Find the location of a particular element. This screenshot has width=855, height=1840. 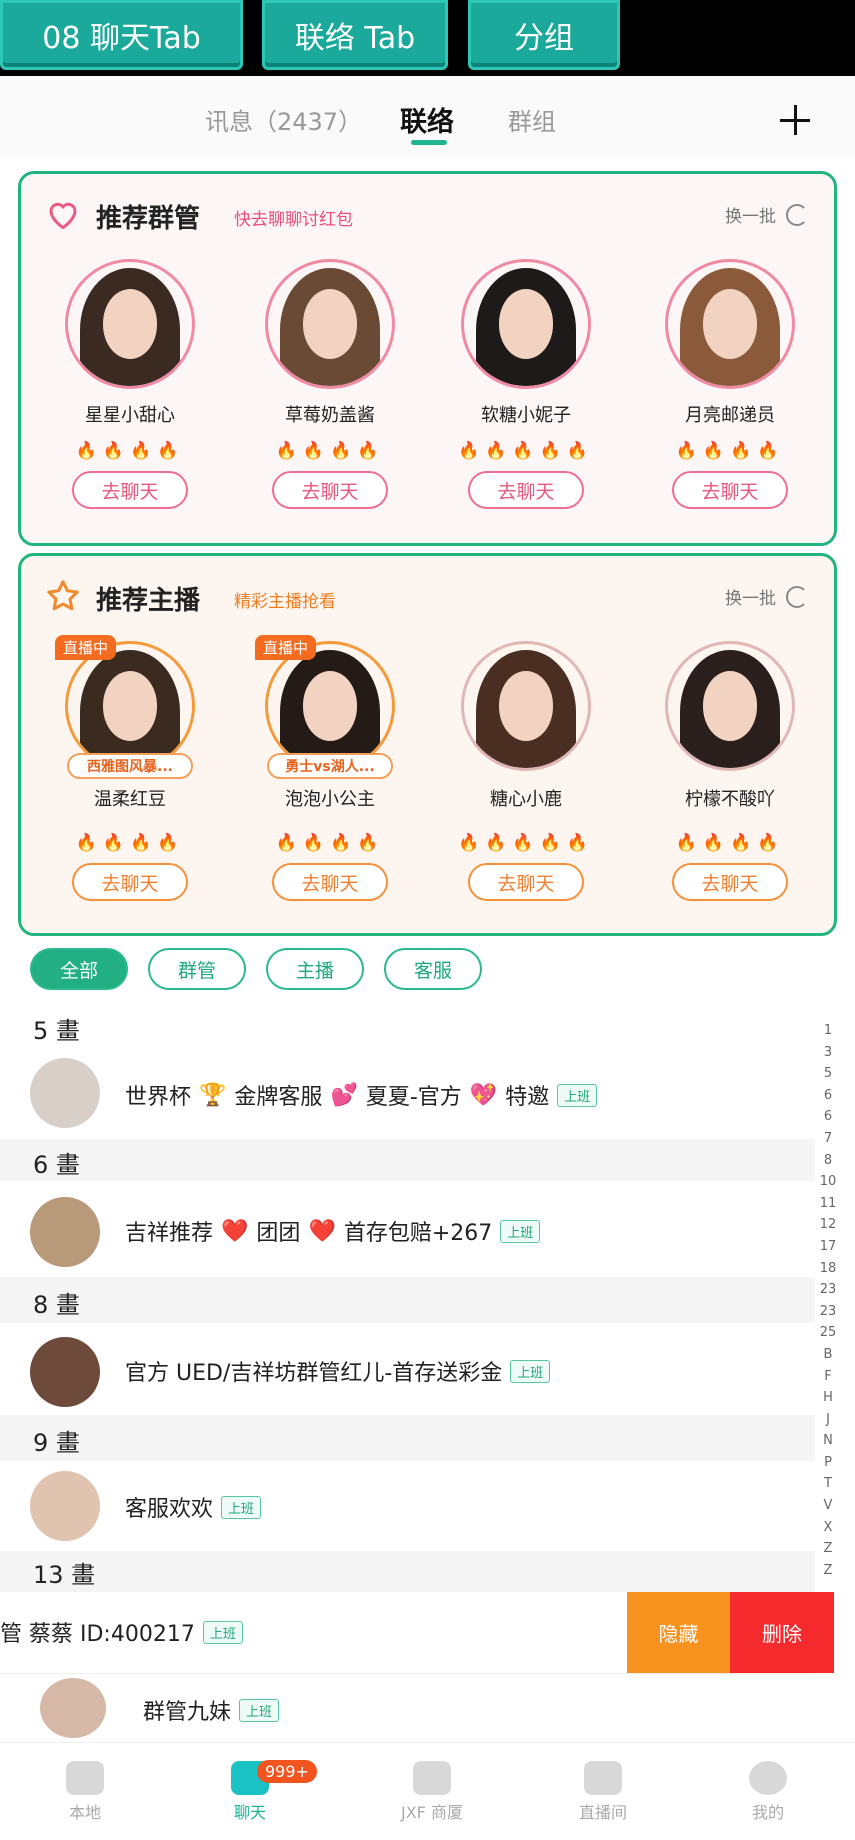

nav-local: 本地 is located at coordinates (85, 1792).